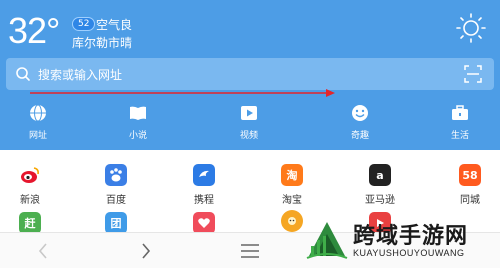  What do you see at coordinates (292, 200) in the screenshot?
I see `app-label: 淘宝` at bounding box center [292, 200].